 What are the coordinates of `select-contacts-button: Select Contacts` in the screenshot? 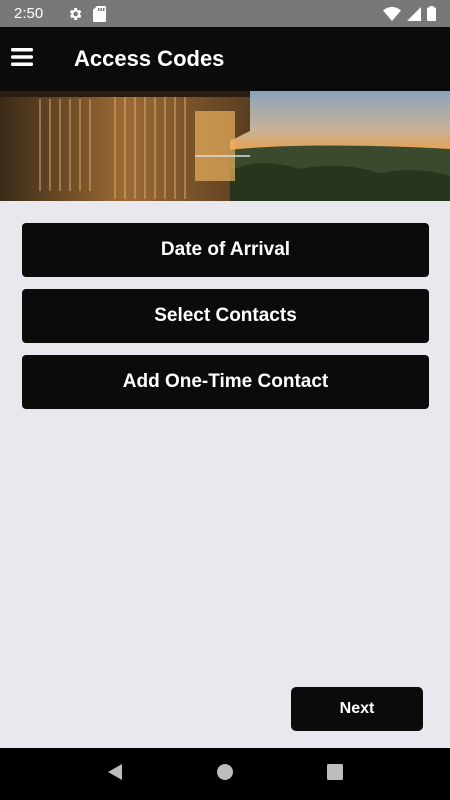 It's located at (225, 316).